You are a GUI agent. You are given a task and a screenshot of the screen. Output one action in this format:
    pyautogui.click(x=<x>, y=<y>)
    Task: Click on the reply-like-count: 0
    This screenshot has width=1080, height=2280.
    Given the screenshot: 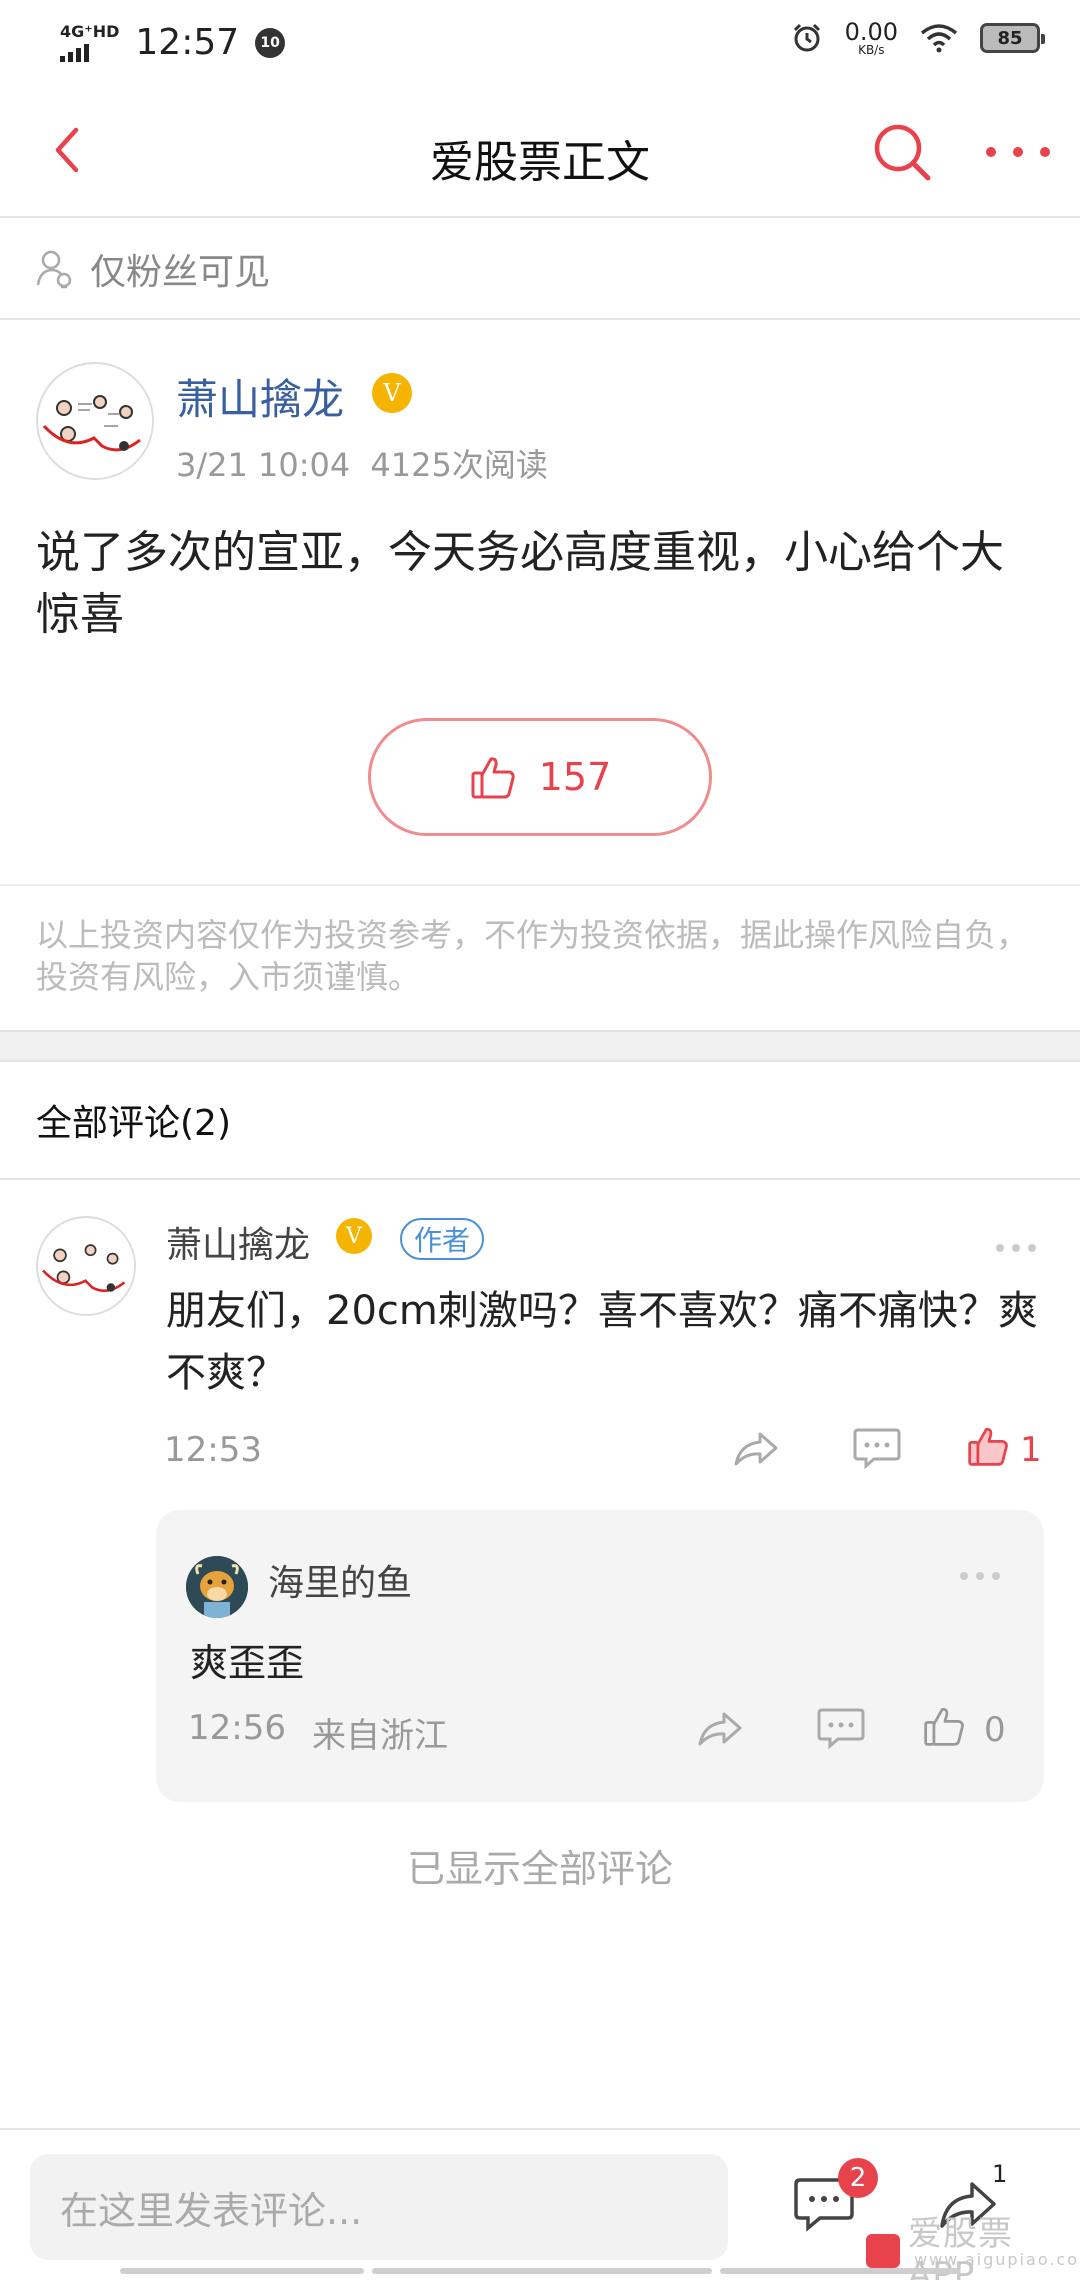 What is the action you would take?
    pyautogui.click(x=995, y=1730)
    